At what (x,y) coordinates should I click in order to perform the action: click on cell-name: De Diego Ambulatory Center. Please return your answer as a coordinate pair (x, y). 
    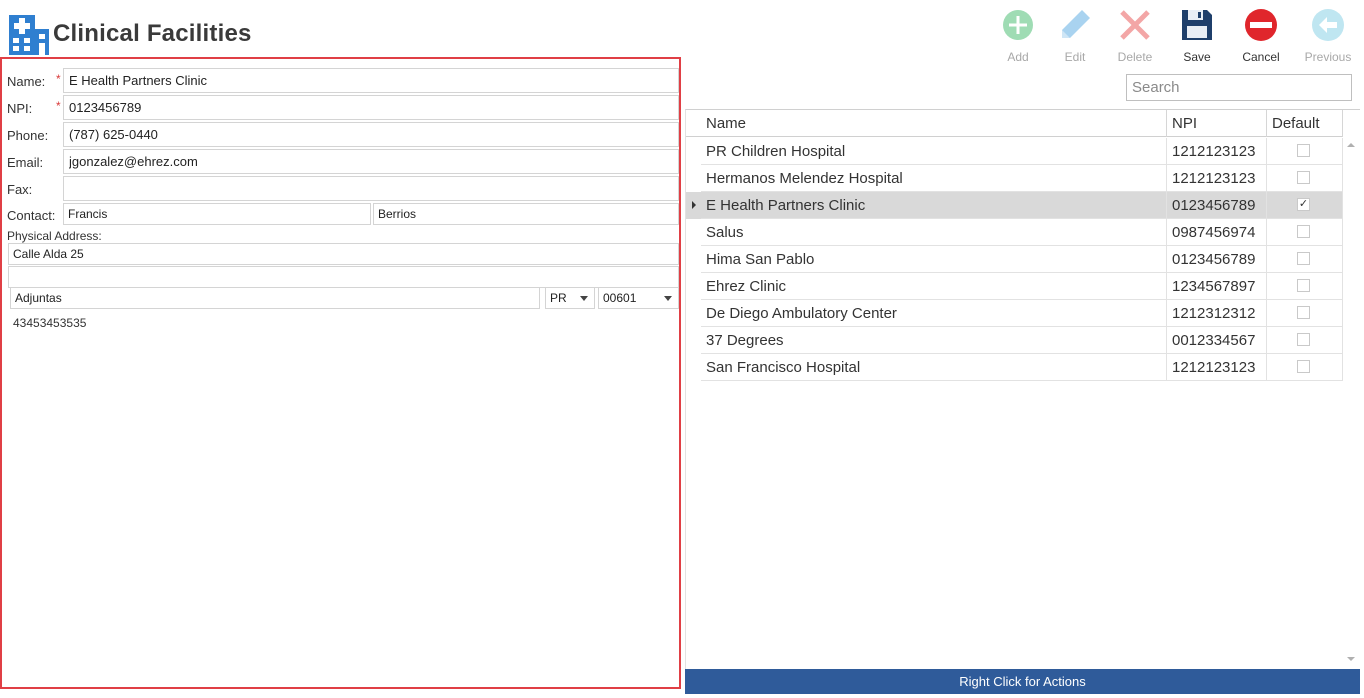
    Looking at the image, I should click on (934, 313).